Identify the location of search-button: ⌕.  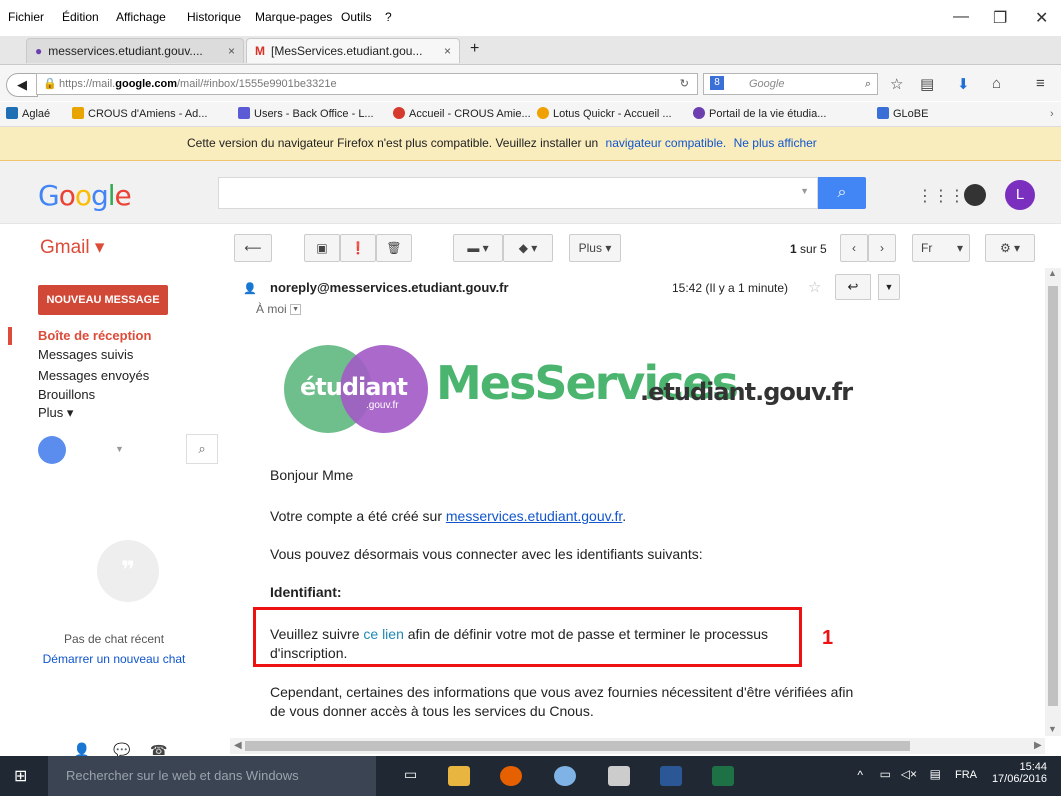
(842, 193).